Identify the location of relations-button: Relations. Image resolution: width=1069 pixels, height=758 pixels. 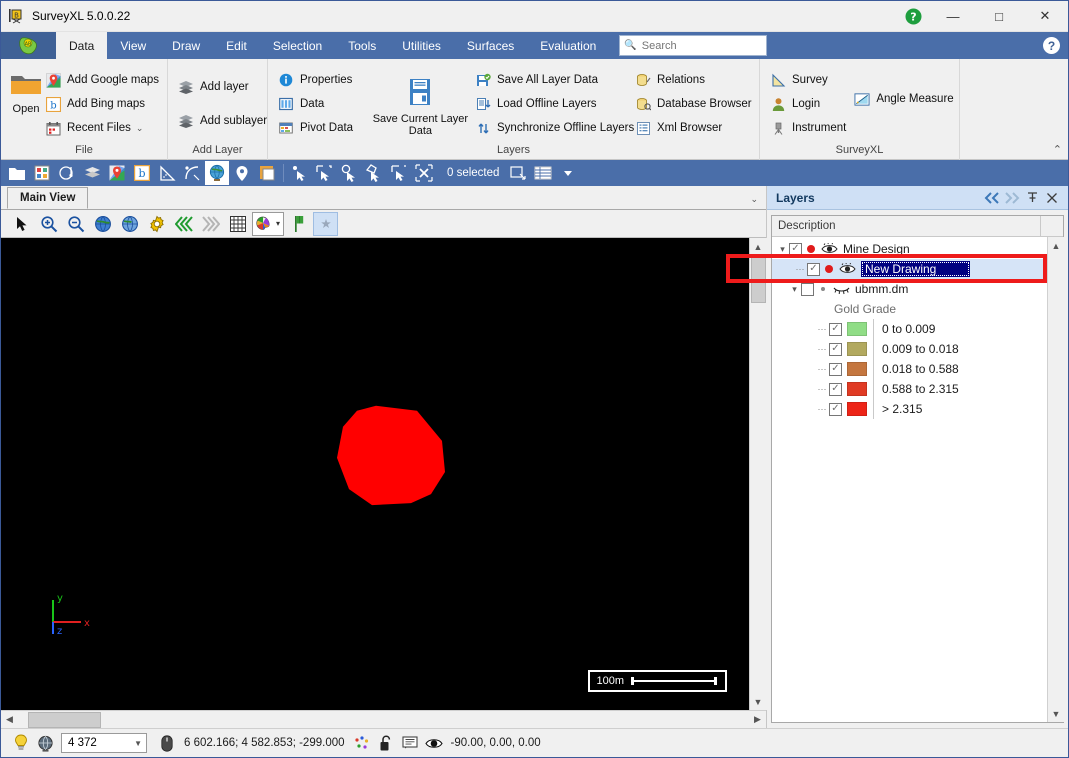
(693, 80).